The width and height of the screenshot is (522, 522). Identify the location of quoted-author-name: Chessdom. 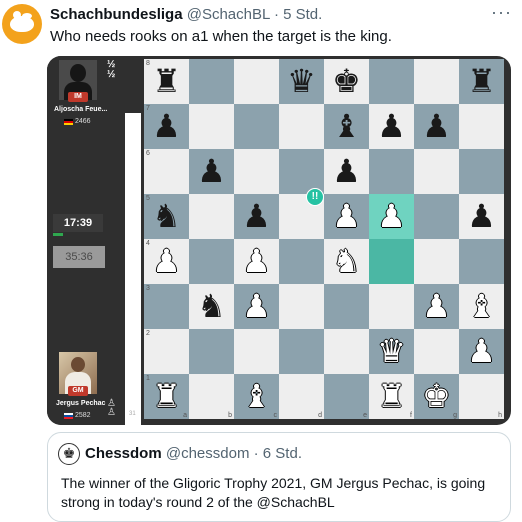
(123, 453).